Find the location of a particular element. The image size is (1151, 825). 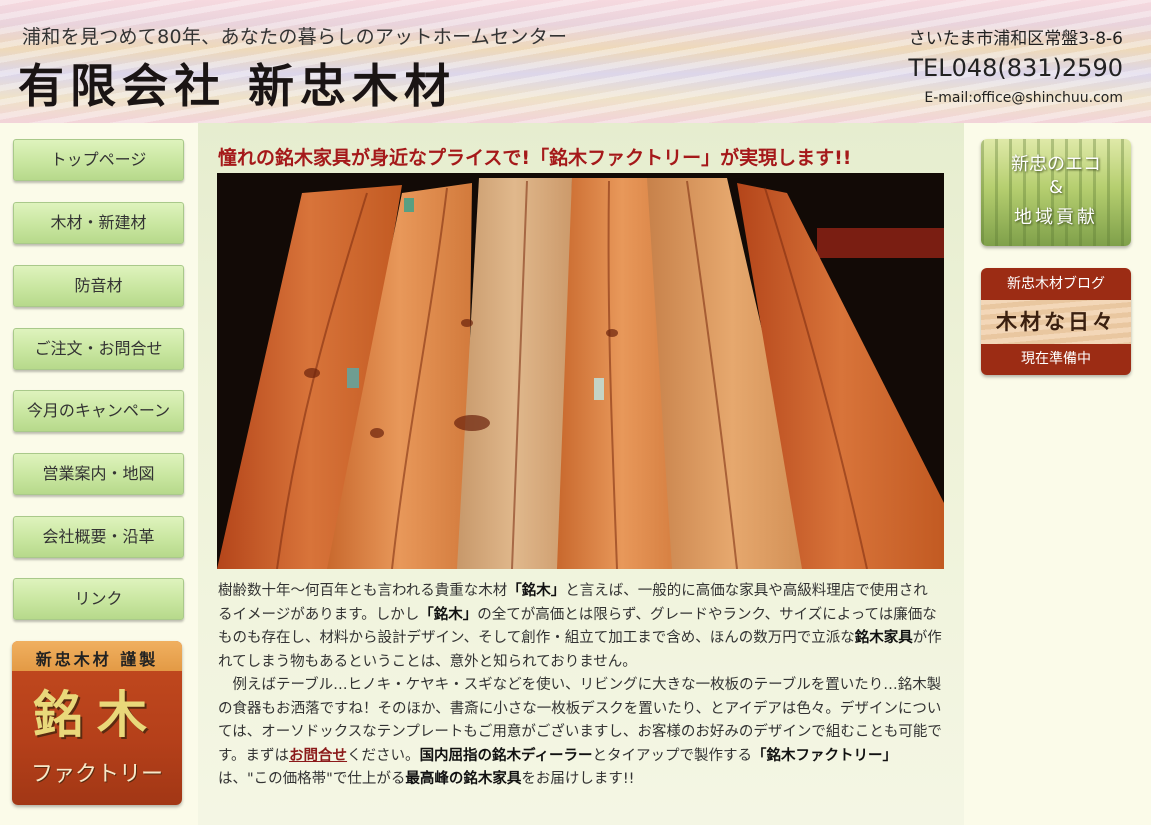

contact-link: お問合せ is located at coordinates (318, 756).